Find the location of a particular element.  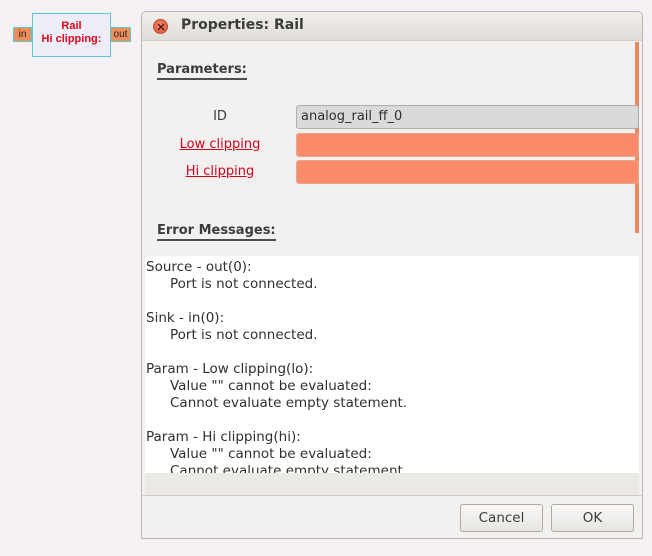

close-icon is located at coordinates (161, 27).